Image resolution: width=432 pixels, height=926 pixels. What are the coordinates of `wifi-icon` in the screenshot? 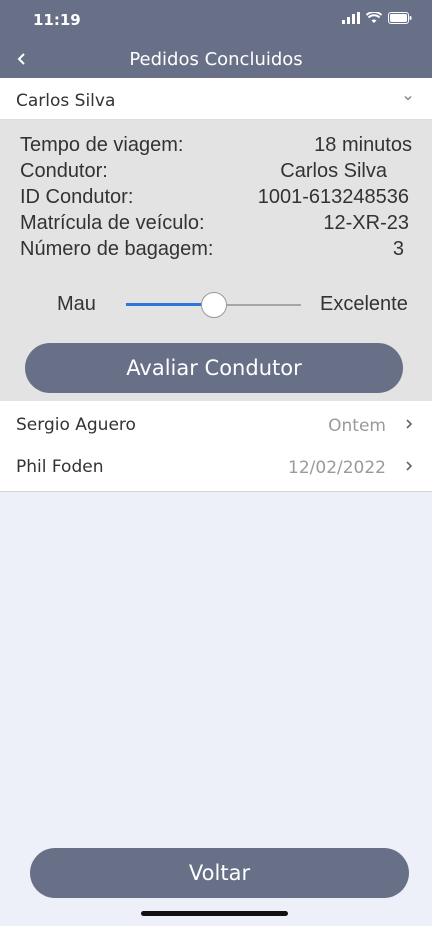 It's located at (374, 17).